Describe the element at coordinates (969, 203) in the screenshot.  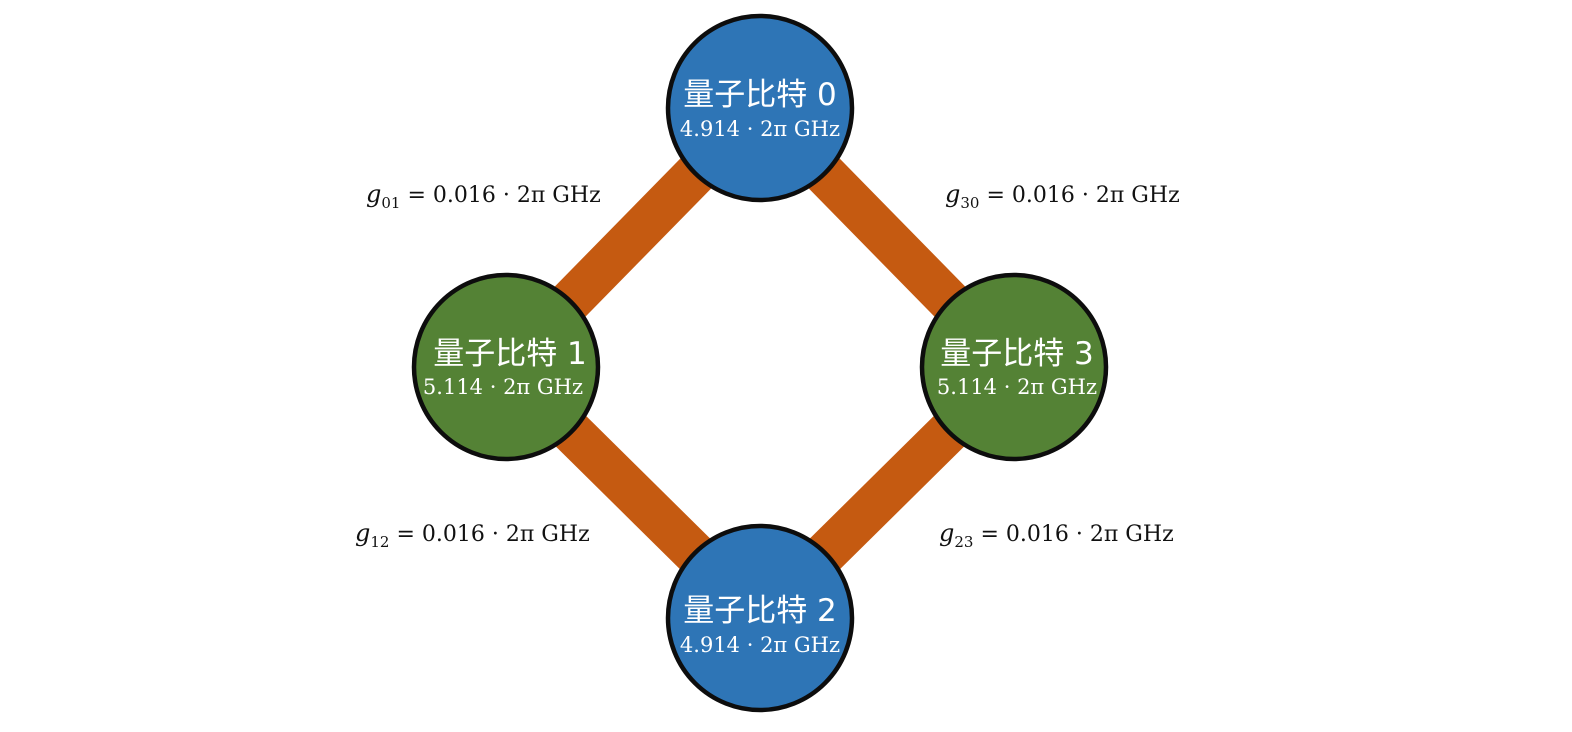
I see `coupling-subscript-30: 30` at that location.